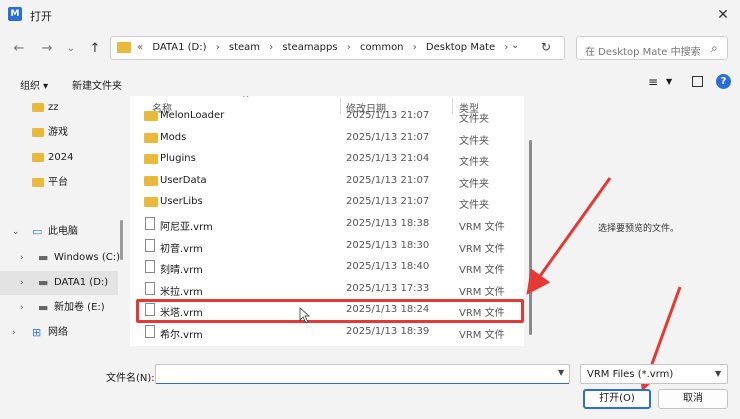 The width and height of the screenshot is (740, 419). I want to click on breadcrumb-overflow: «, so click(140, 47).